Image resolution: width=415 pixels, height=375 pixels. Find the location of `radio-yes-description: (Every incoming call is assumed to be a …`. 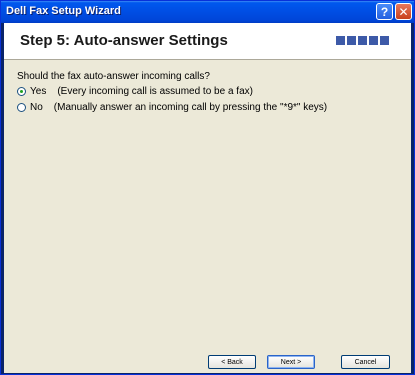

radio-yes-description: (Every incoming call is assumed to be a … is located at coordinates (155, 91).